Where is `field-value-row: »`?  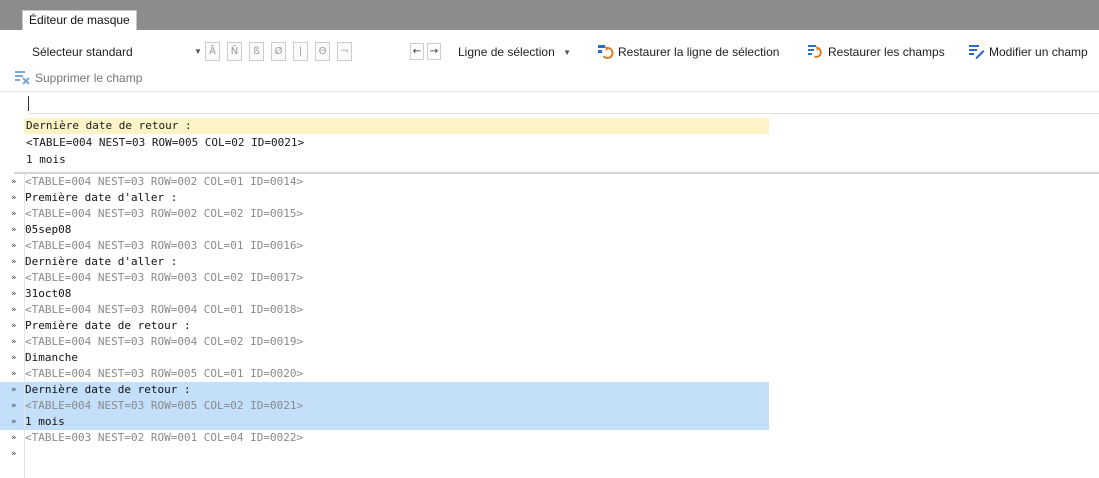
field-value-row: » is located at coordinates (549, 454).